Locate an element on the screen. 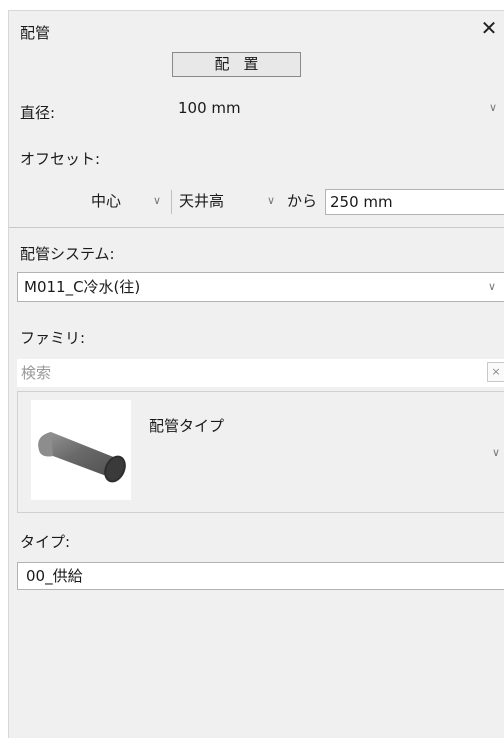 This screenshot has height=738, width=504. search-placeholder: 検索 is located at coordinates (36, 373).